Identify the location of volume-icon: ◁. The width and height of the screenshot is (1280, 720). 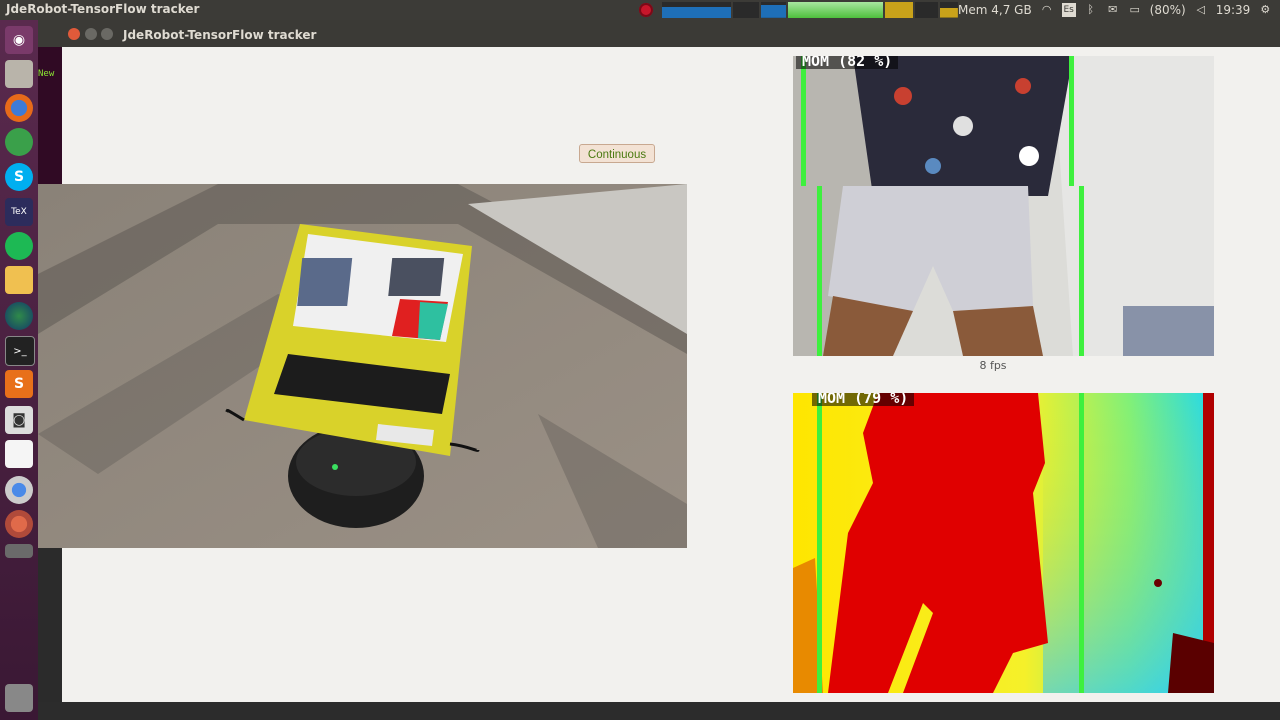
(1201, 10).